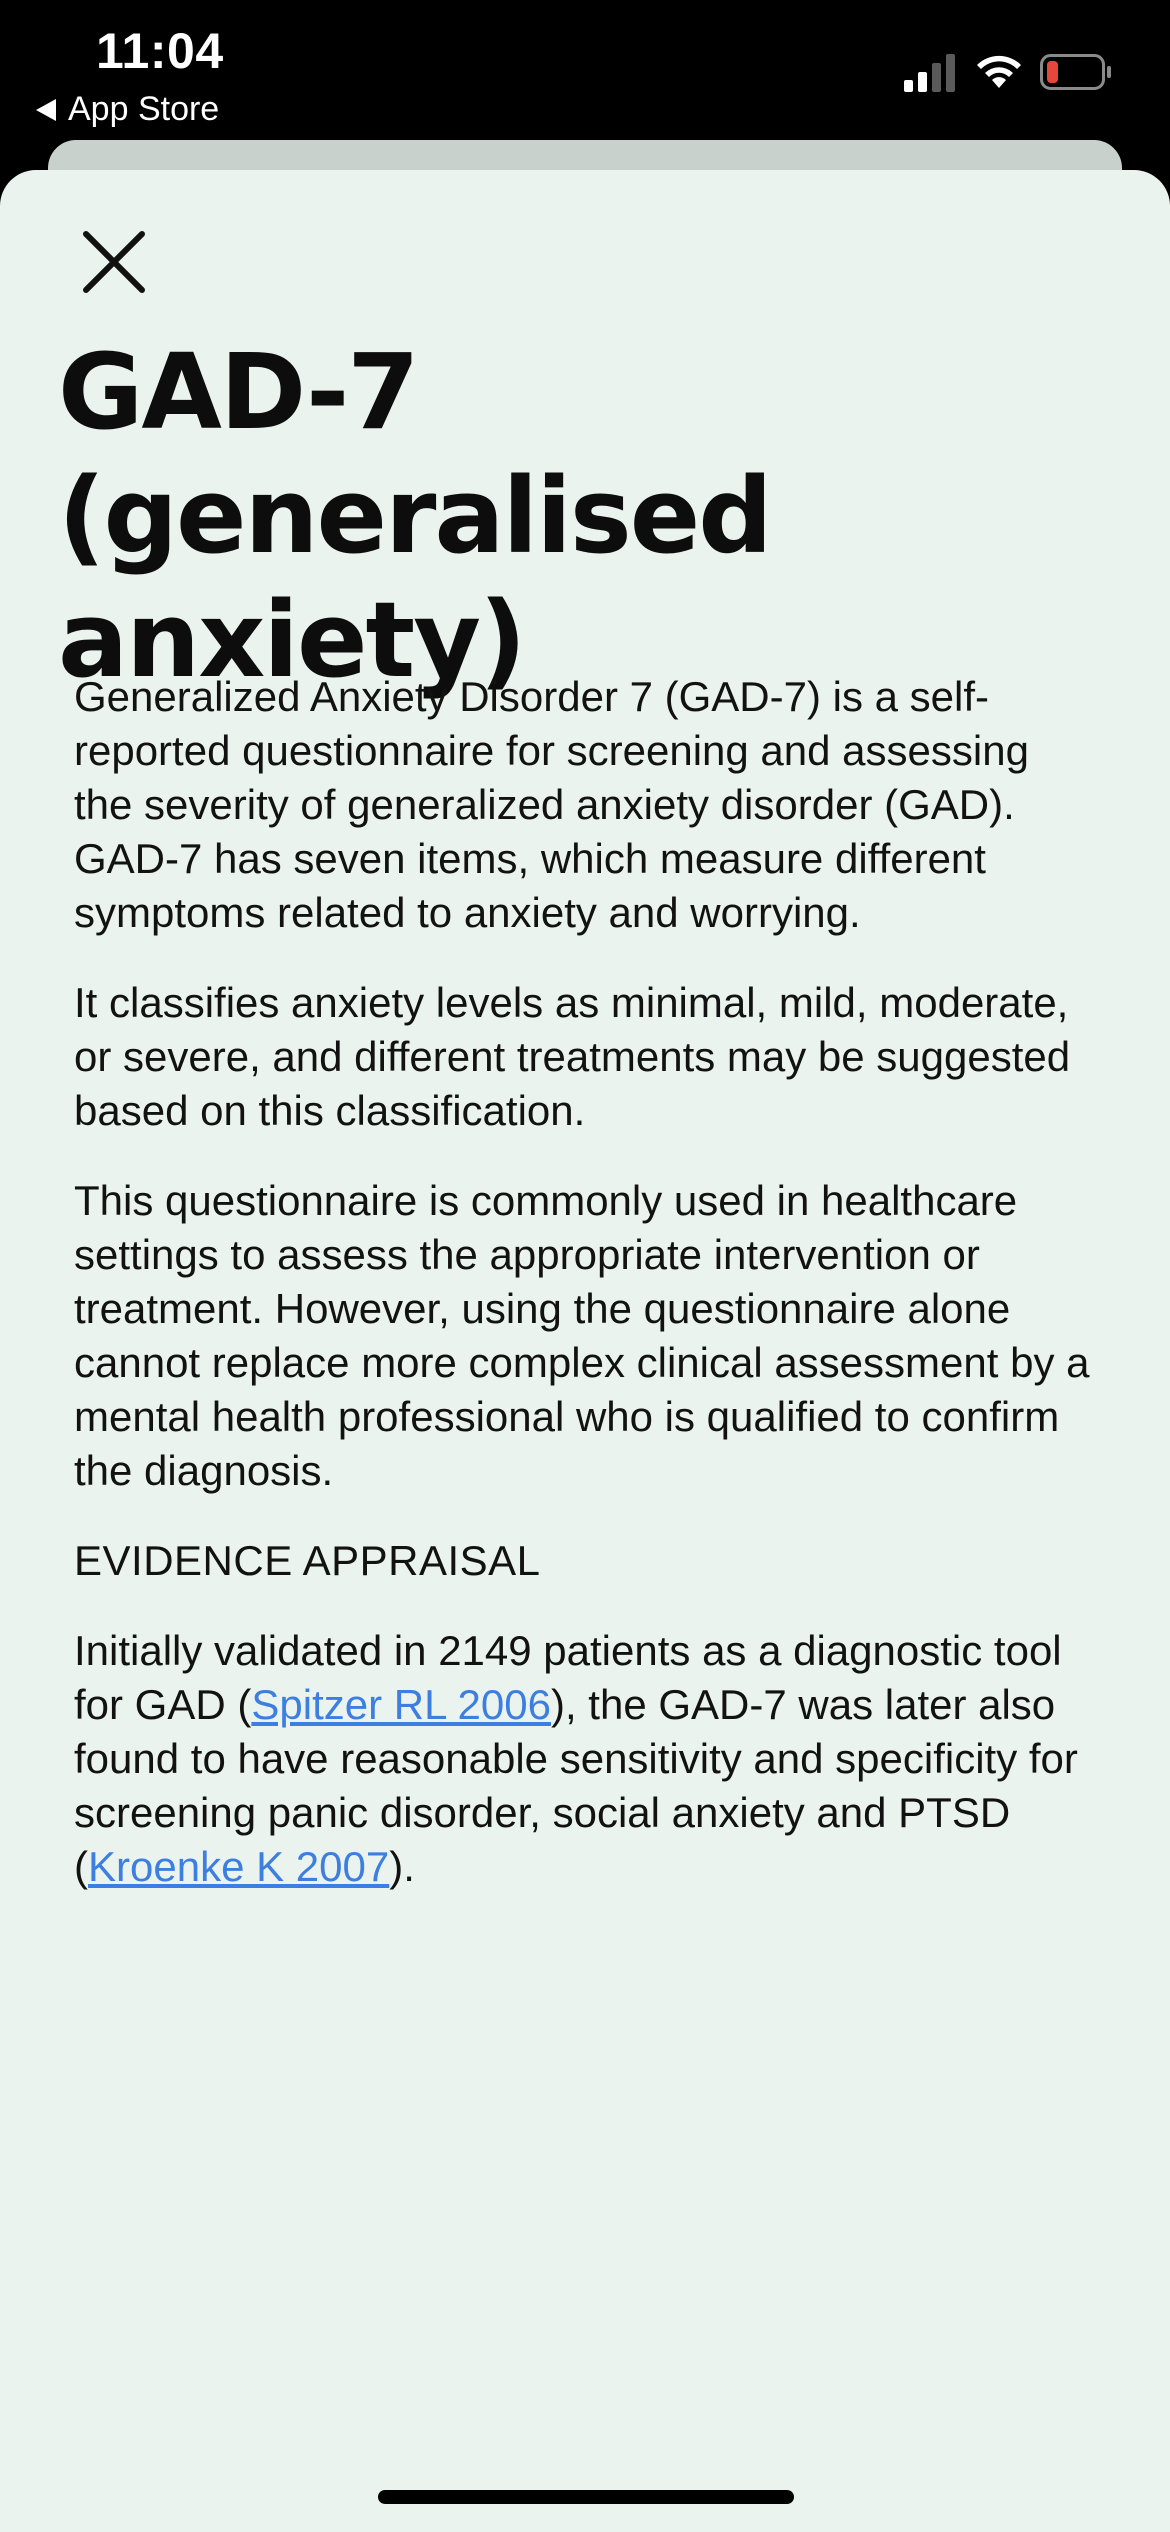 Image resolution: width=1170 pixels, height=2532 pixels. Describe the element at coordinates (401, 1704) in the screenshot. I see `spitzer-reference-link: Spitzer RL 2006` at that location.